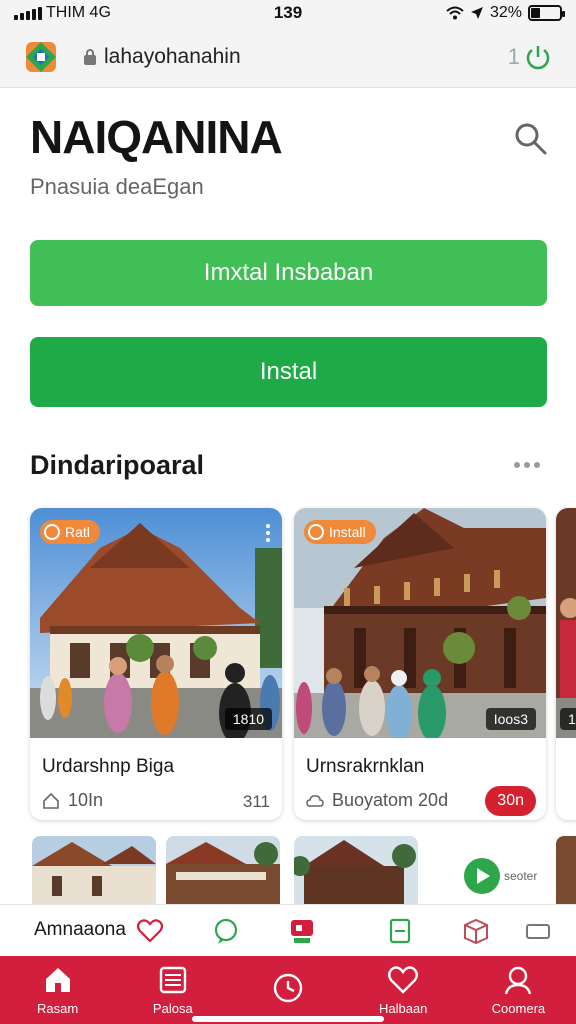  What do you see at coordinates (476, 13) in the screenshot?
I see `location-arrow-icon` at bounding box center [476, 13].